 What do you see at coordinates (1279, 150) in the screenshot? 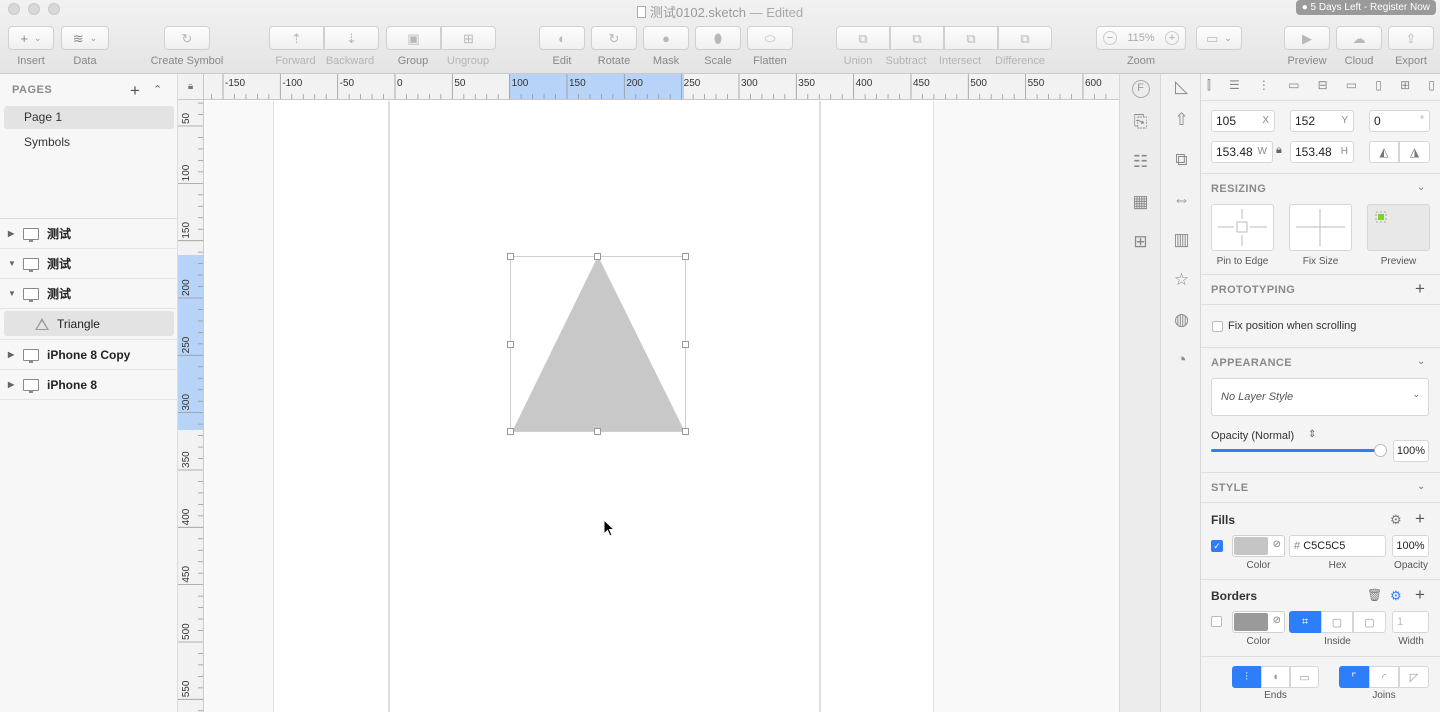
I see `lock-ratio-icon: 🔒︎` at bounding box center [1279, 150].